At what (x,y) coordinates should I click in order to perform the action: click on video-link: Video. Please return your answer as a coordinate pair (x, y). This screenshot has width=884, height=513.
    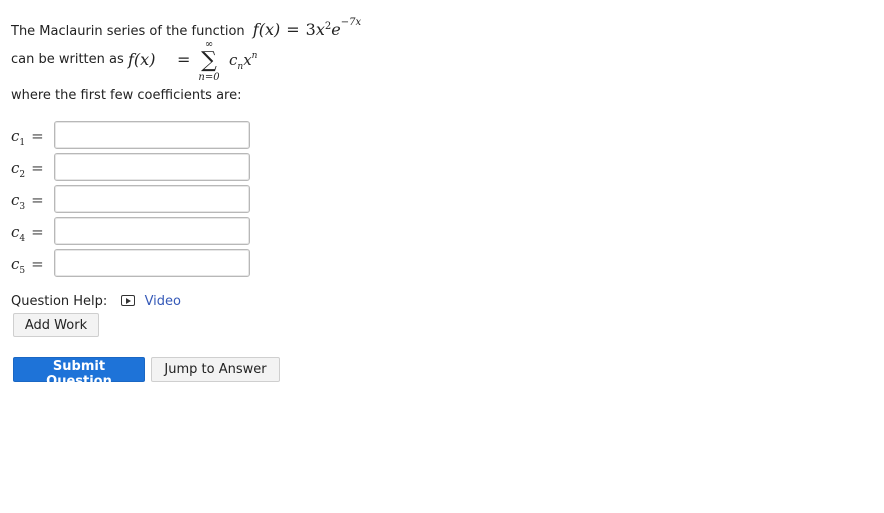
    Looking at the image, I should click on (163, 301).